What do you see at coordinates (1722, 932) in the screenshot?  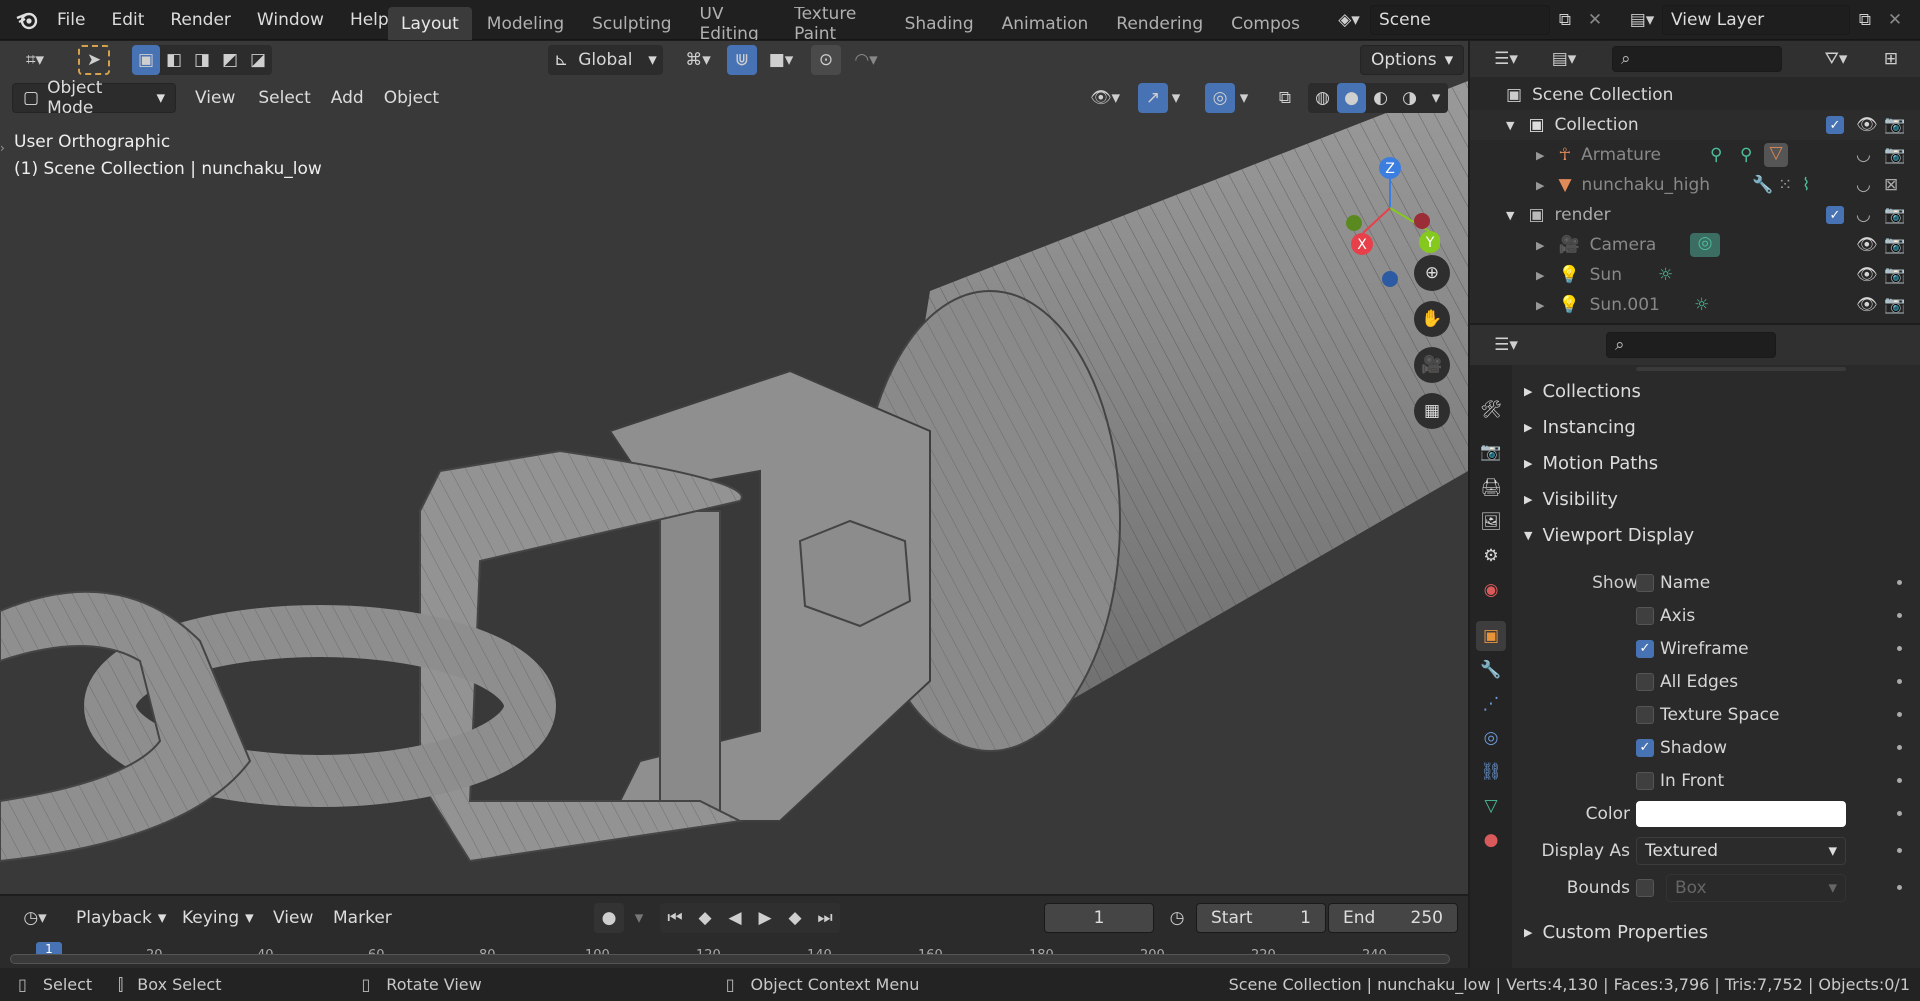 I see `panel-custom-properties: ▶ Custom Properties` at bounding box center [1722, 932].